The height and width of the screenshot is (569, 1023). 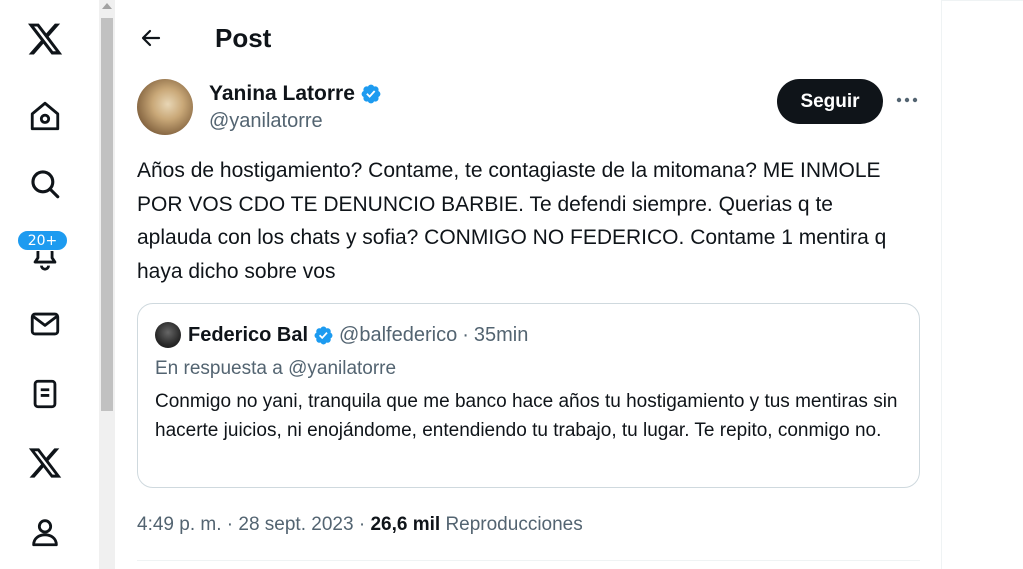 I want to click on post-date: 28 sept. 2023, so click(x=295, y=524).